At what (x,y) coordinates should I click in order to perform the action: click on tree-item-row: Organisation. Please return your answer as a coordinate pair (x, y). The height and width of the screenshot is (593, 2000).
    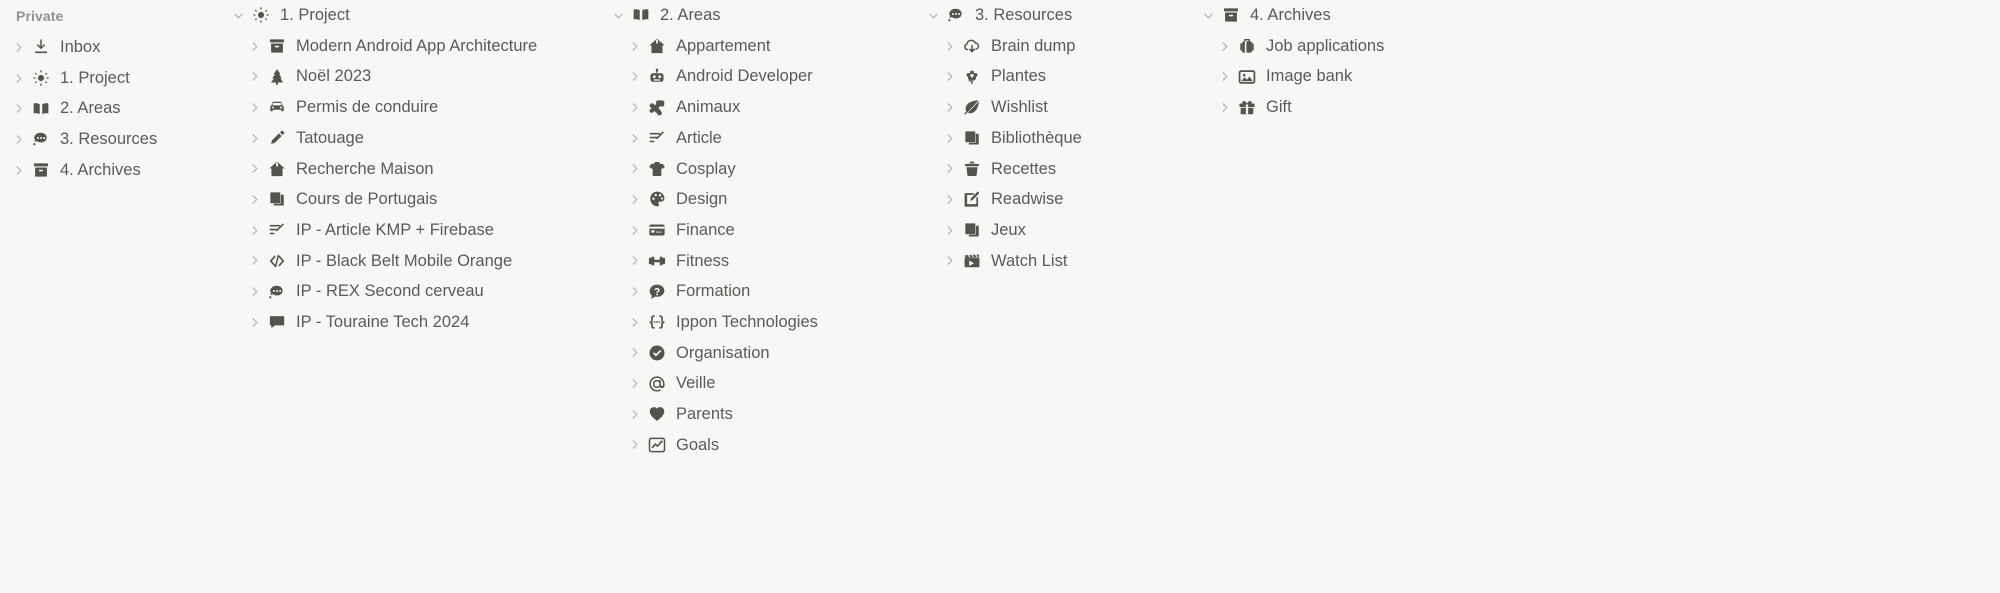
    Looking at the image, I should click on (757, 353).